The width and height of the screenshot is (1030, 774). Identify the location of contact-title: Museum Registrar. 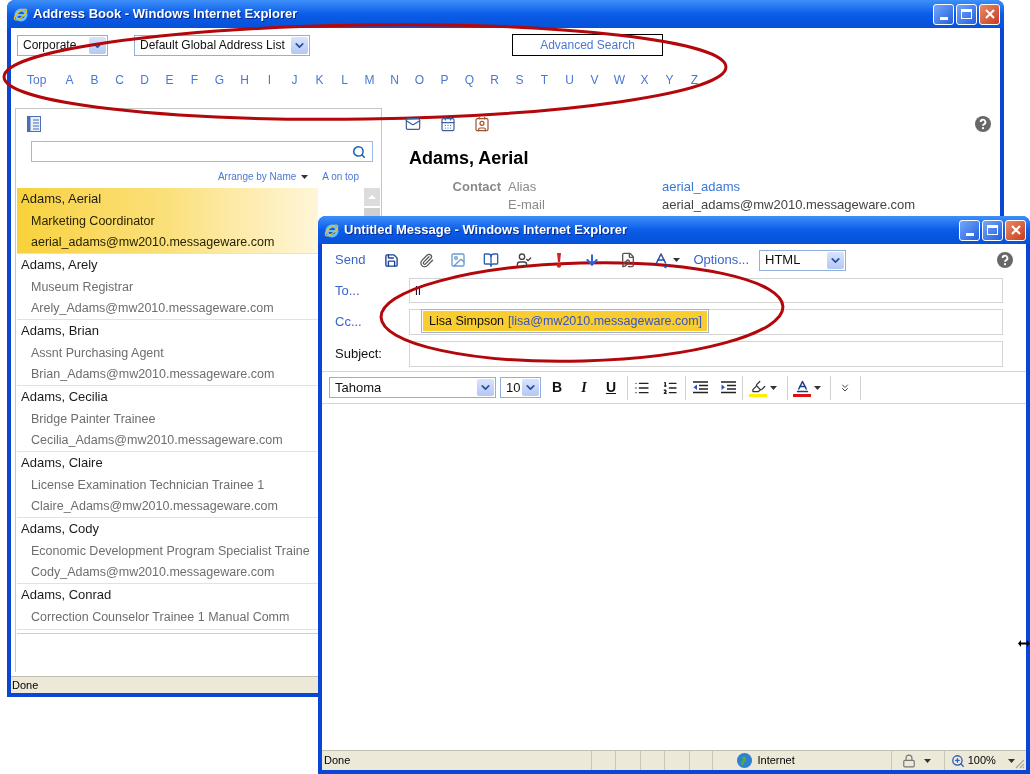
(82, 288).